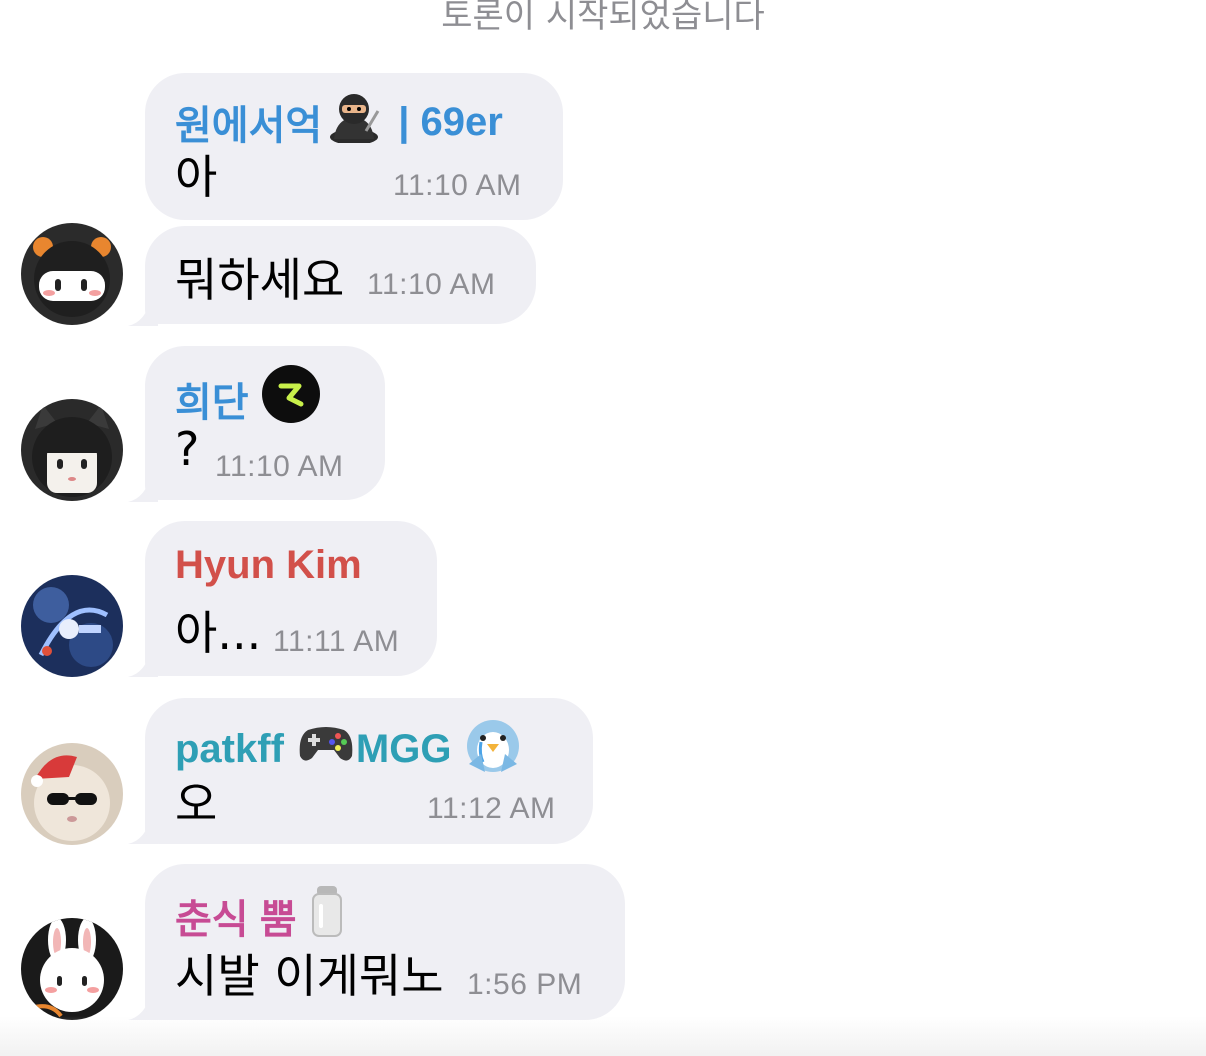  I want to click on cat-girl-avatar, so click(72, 450).